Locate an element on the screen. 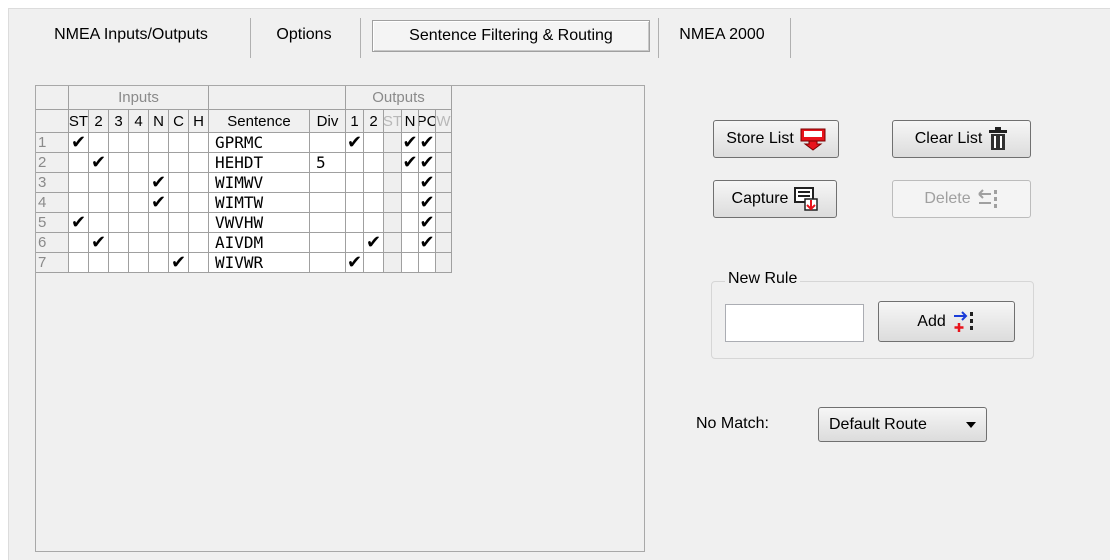 The height and width of the screenshot is (560, 1110). output-col-header: ST is located at coordinates (393, 121).